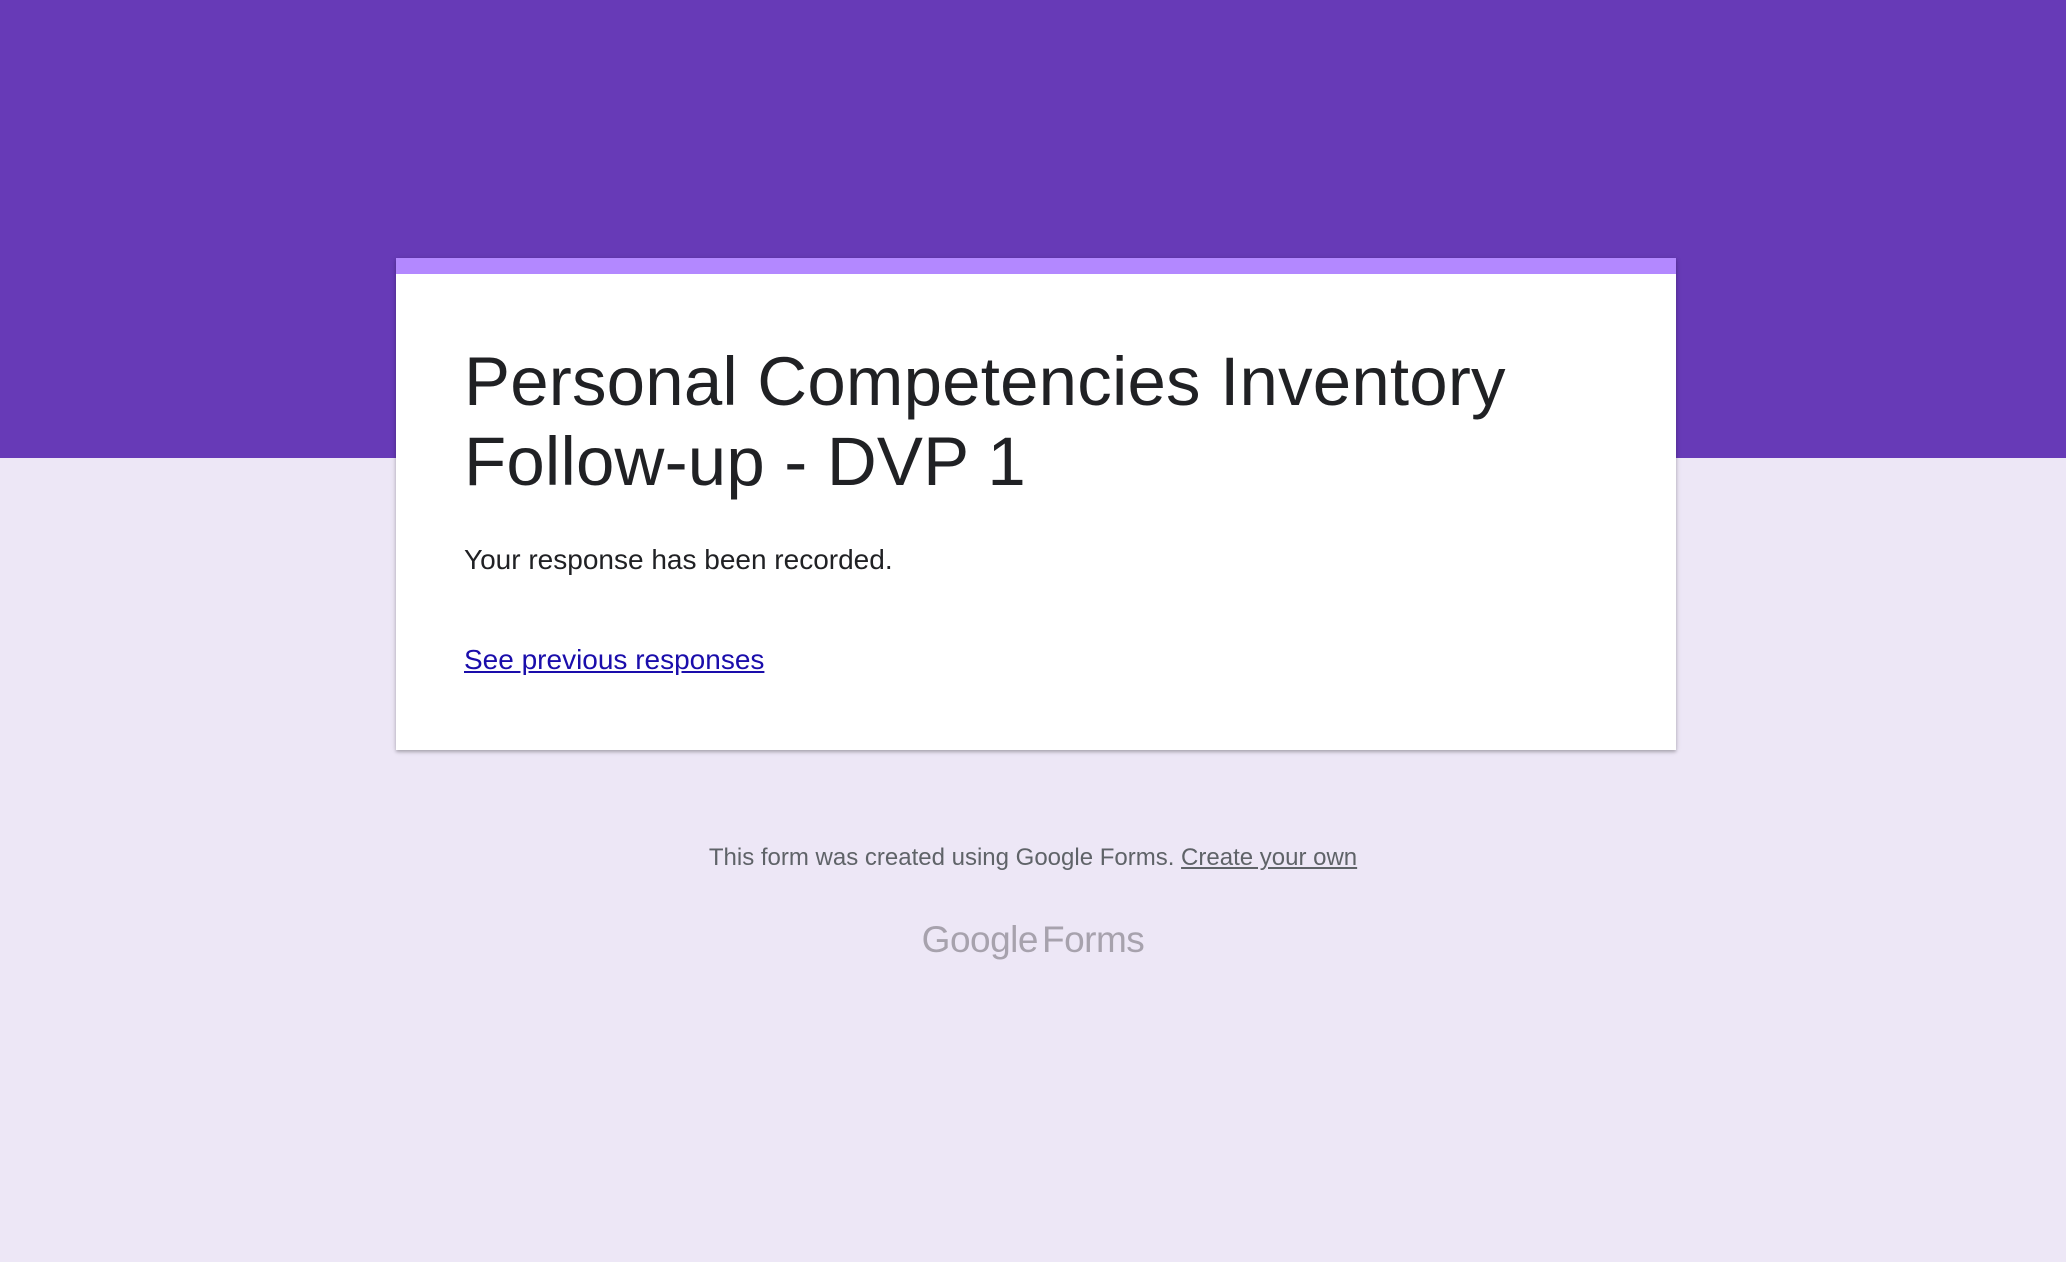  What do you see at coordinates (980, 939) in the screenshot?
I see `logo-google-word: Google` at bounding box center [980, 939].